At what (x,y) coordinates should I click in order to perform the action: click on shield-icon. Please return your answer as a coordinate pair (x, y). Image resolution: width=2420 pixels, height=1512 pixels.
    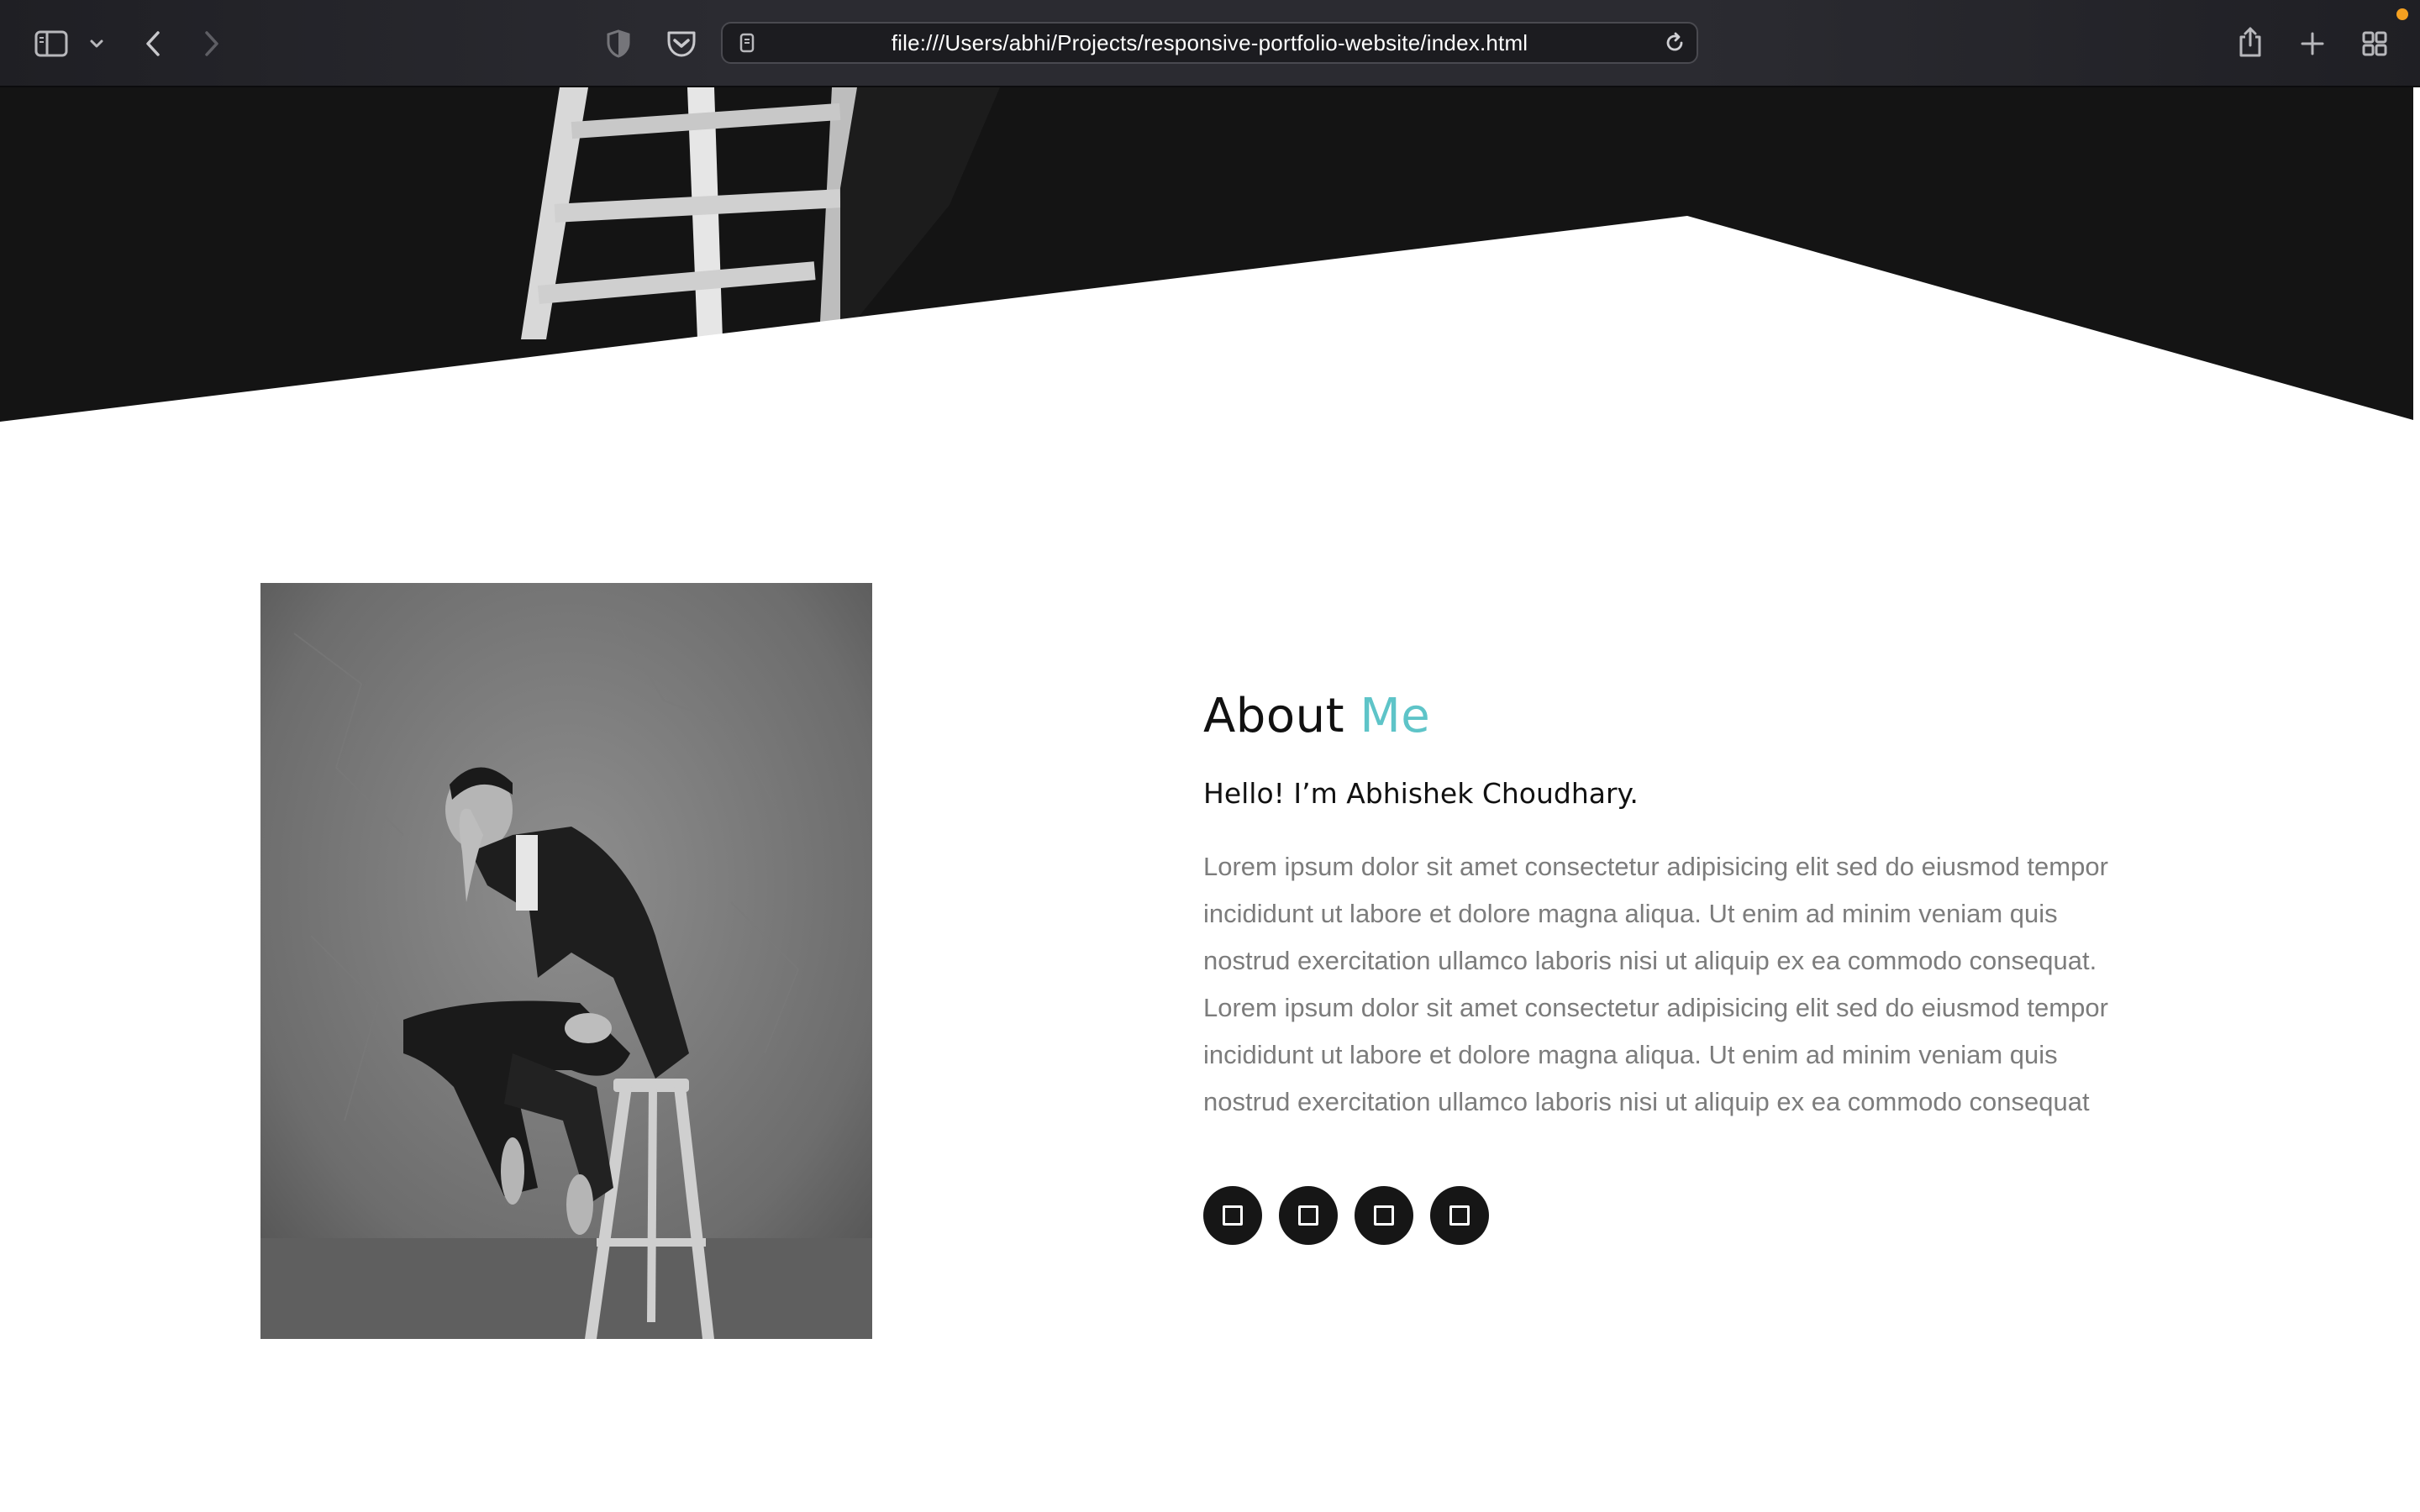
    Looking at the image, I should click on (618, 43).